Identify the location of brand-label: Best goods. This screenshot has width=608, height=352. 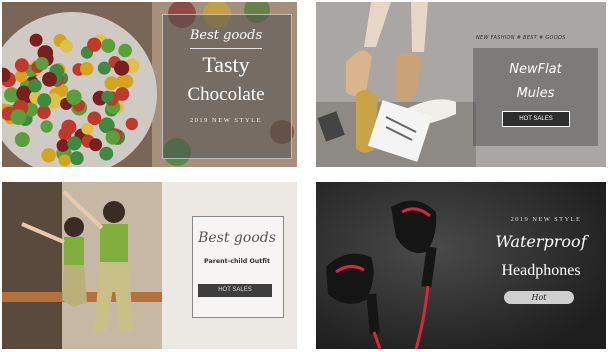
(226, 35).